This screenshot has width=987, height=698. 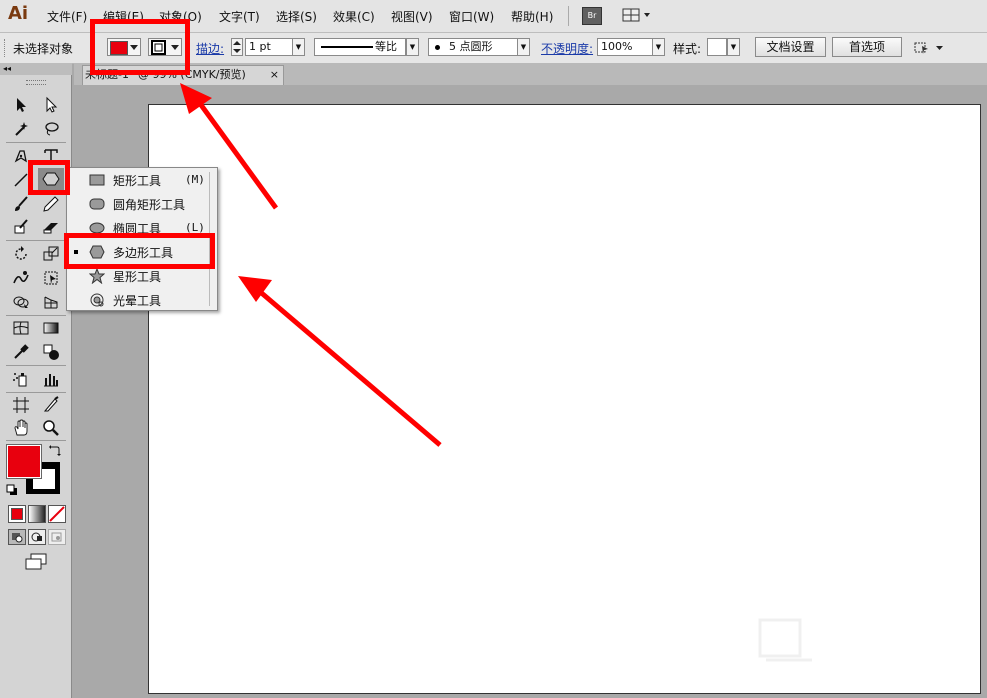 I want to click on swap-fill-stroke-icon, so click(x=55, y=450).